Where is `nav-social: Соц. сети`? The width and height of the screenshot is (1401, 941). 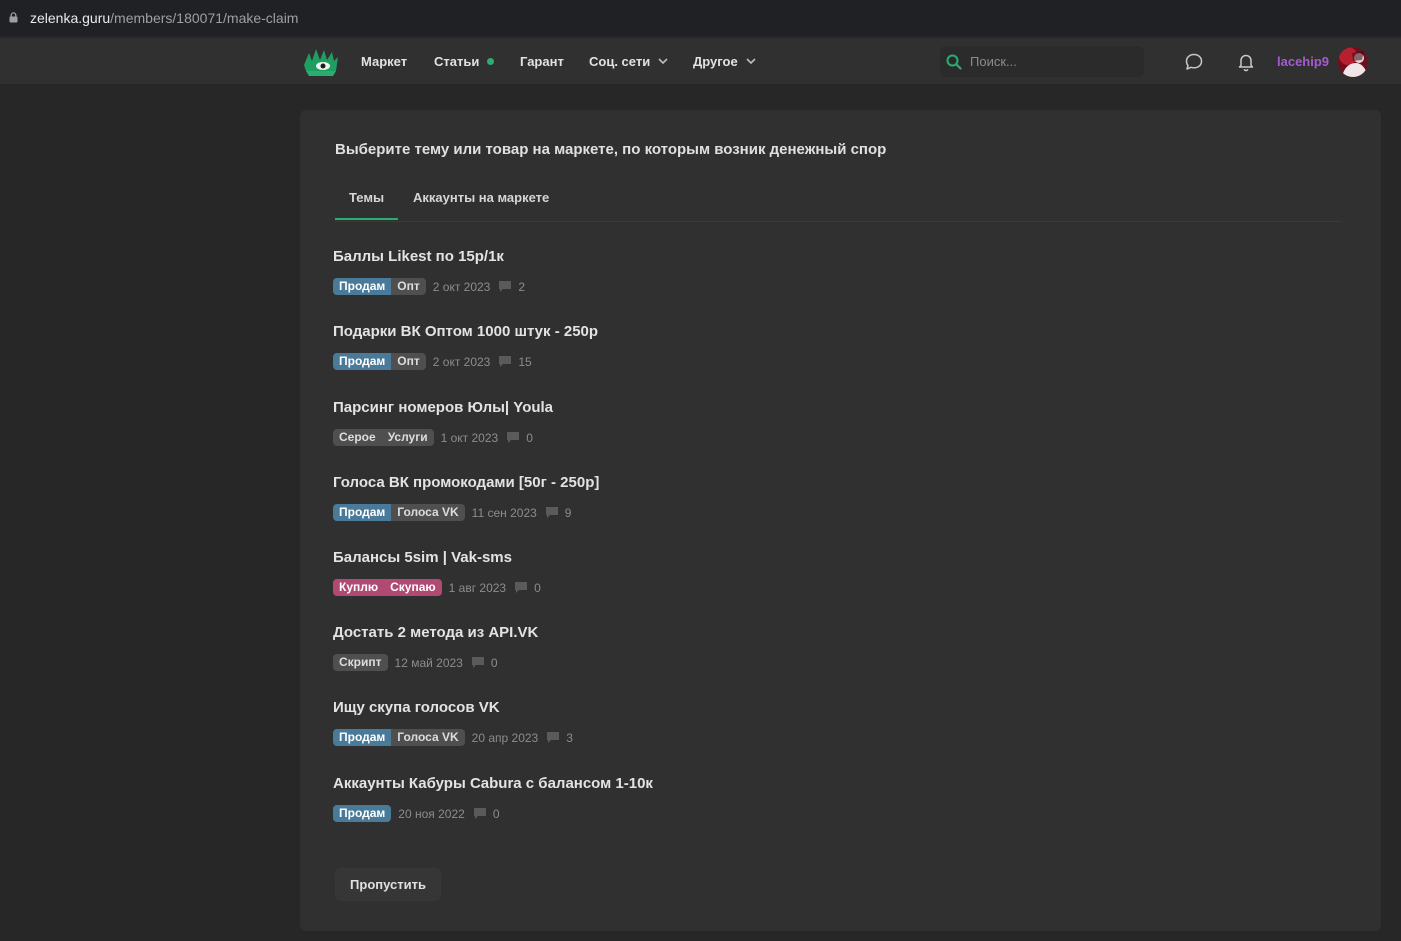 nav-social: Соц. сети is located at coordinates (628, 61).